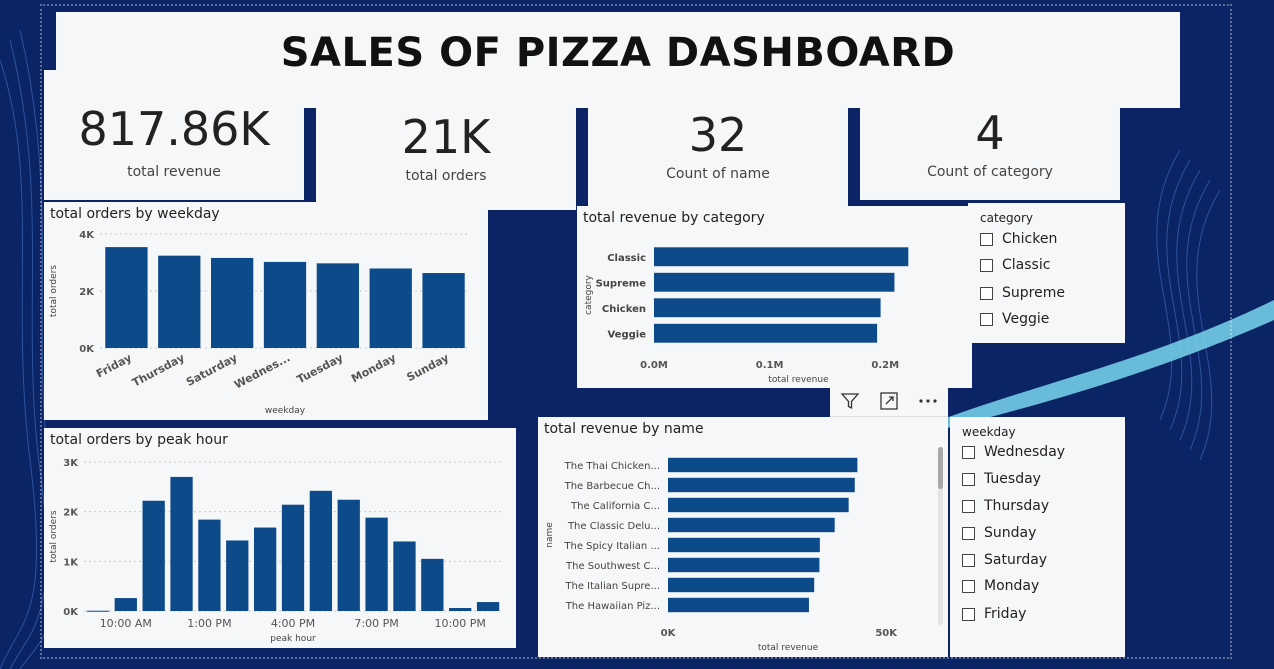  What do you see at coordinates (1017, 506) in the screenshot?
I see `slicer-option-label: Thursday` at bounding box center [1017, 506].